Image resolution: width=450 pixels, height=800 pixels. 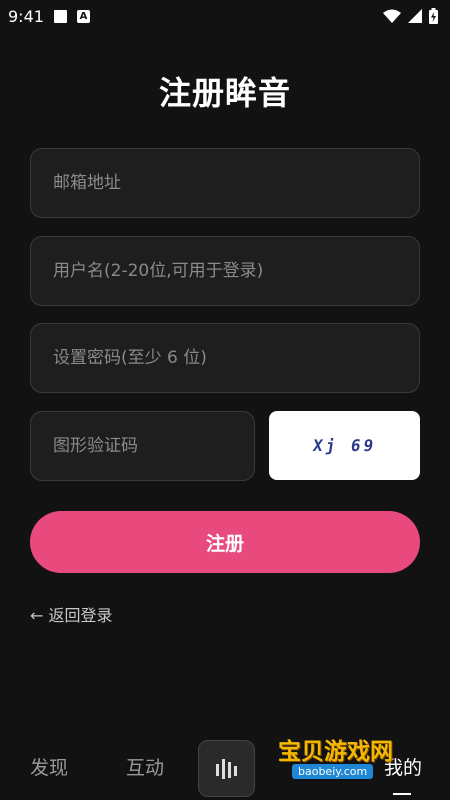 What do you see at coordinates (224, 93) in the screenshot?
I see `page-title: 注册眸音` at bounding box center [224, 93].